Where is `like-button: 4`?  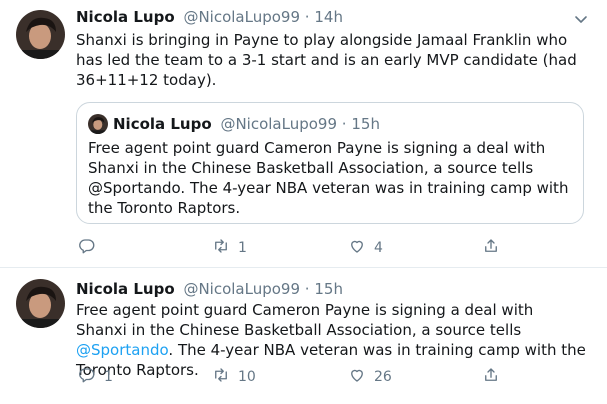 like-button: 4 is located at coordinates (365, 248).